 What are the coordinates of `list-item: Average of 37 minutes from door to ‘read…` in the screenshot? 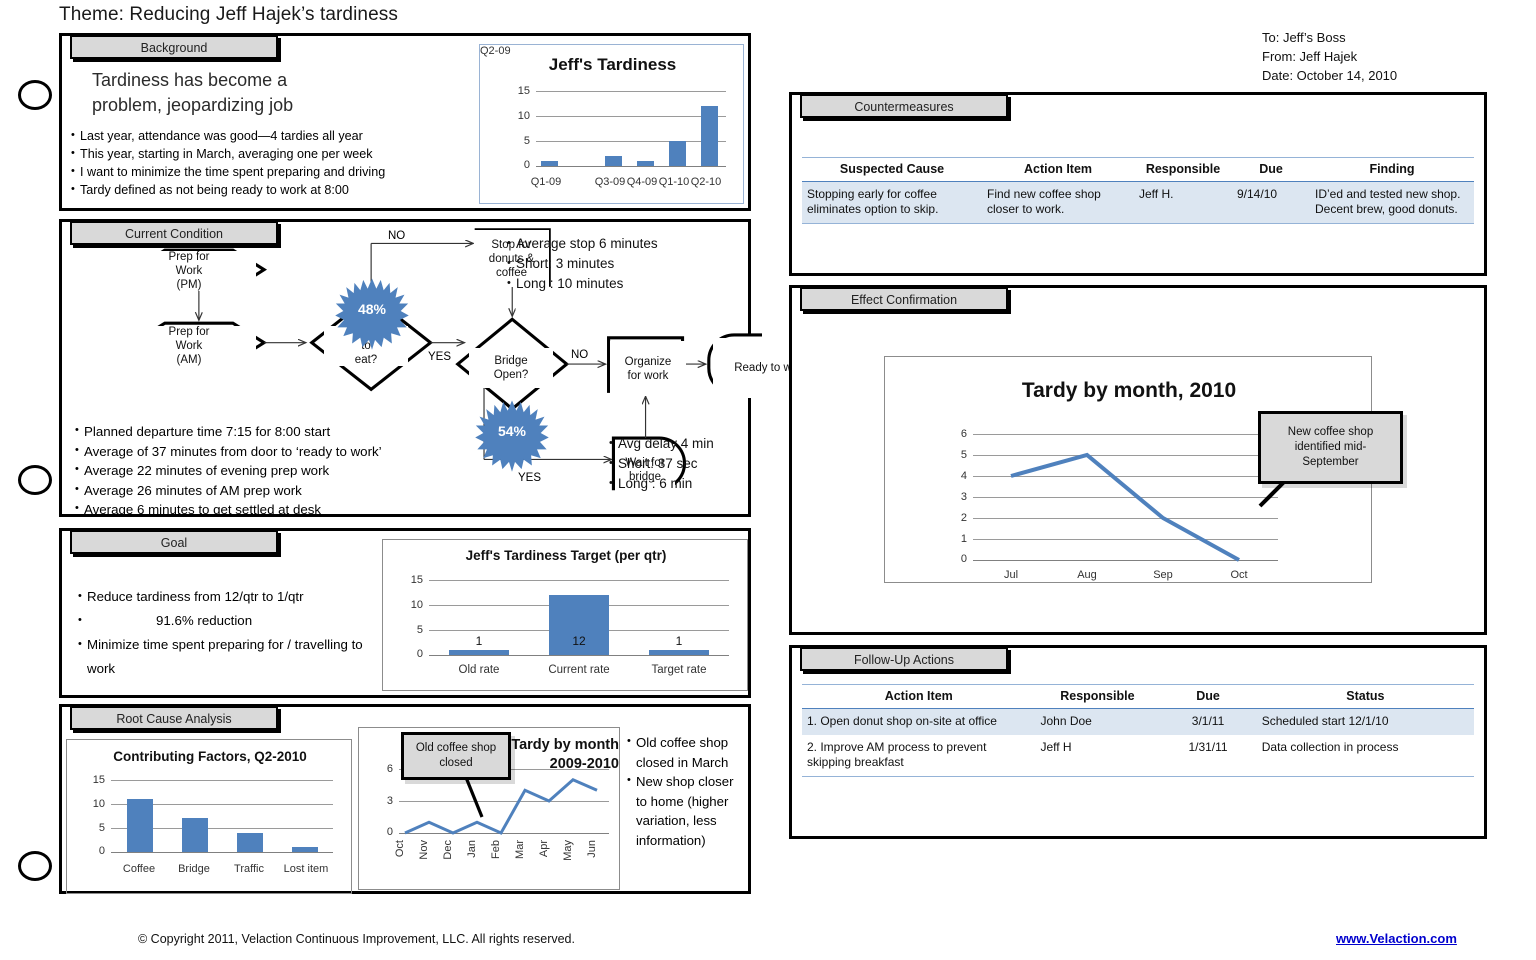 It's located at (295, 451).